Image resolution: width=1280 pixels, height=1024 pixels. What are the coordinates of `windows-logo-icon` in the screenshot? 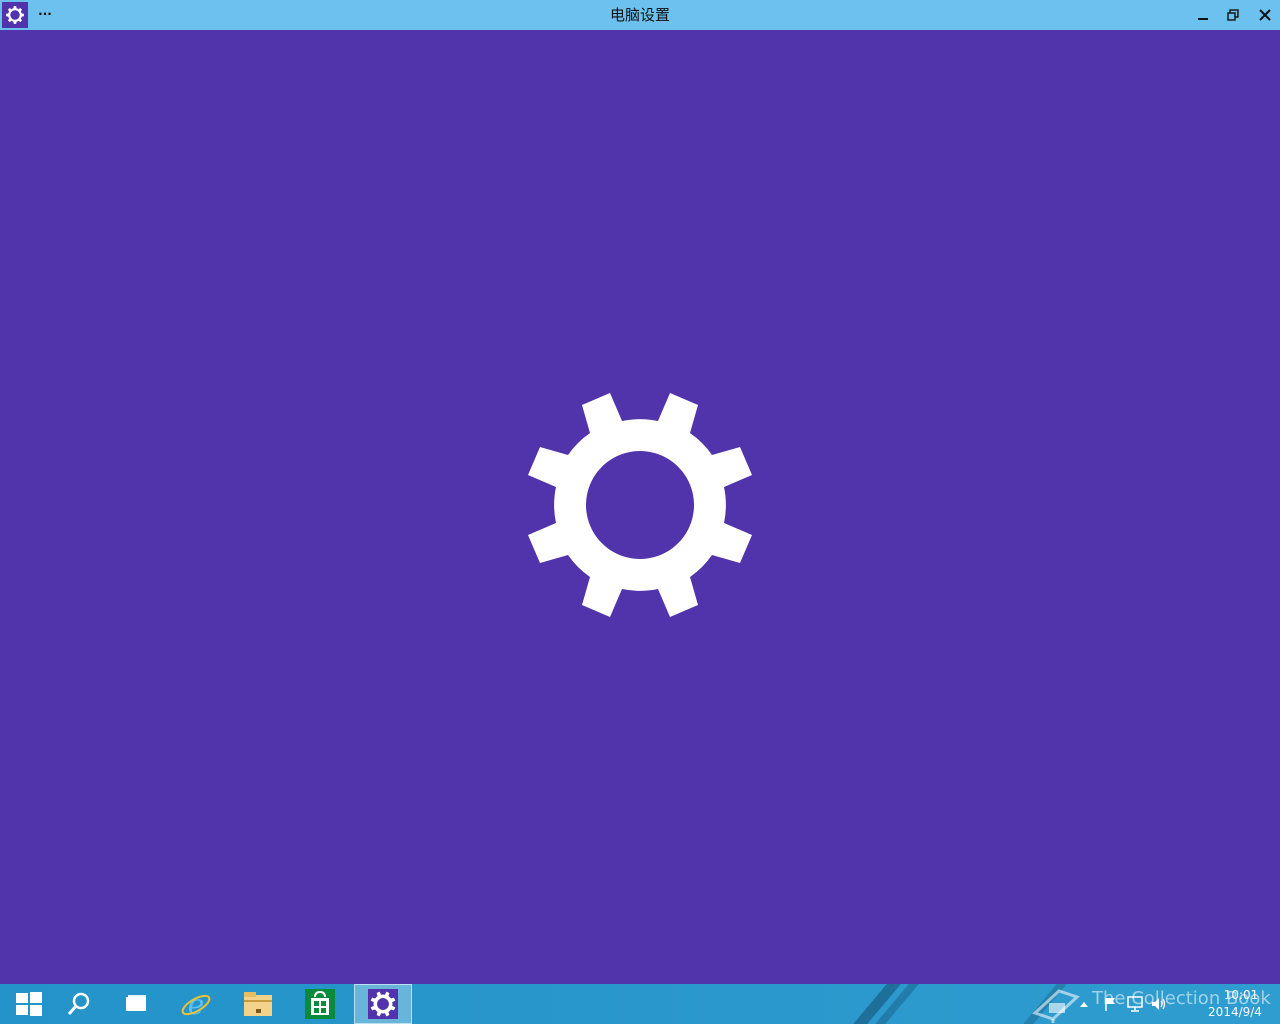 It's located at (29, 1004).